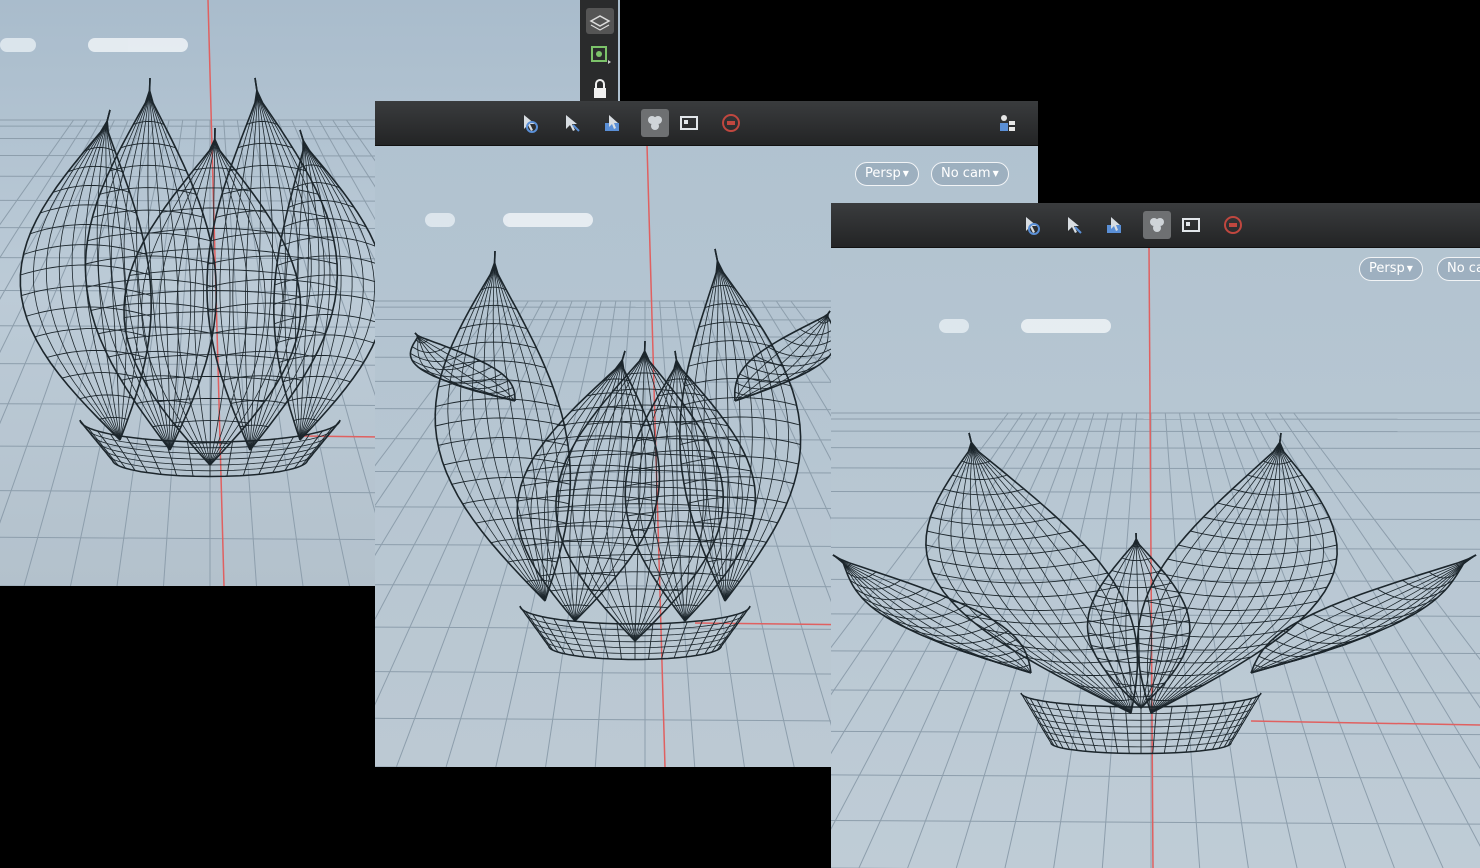 The width and height of the screenshot is (1480, 868). I want to click on layer-icon, so click(1007, 123).